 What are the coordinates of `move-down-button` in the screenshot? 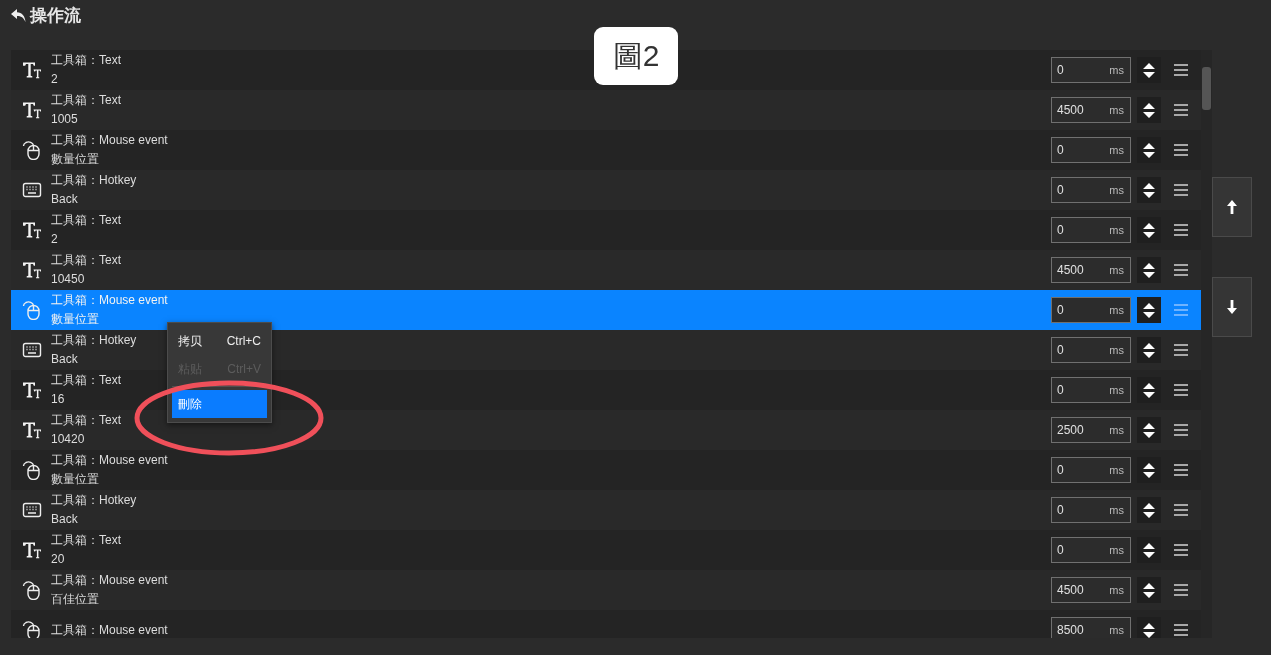 It's located at (1232, 307).